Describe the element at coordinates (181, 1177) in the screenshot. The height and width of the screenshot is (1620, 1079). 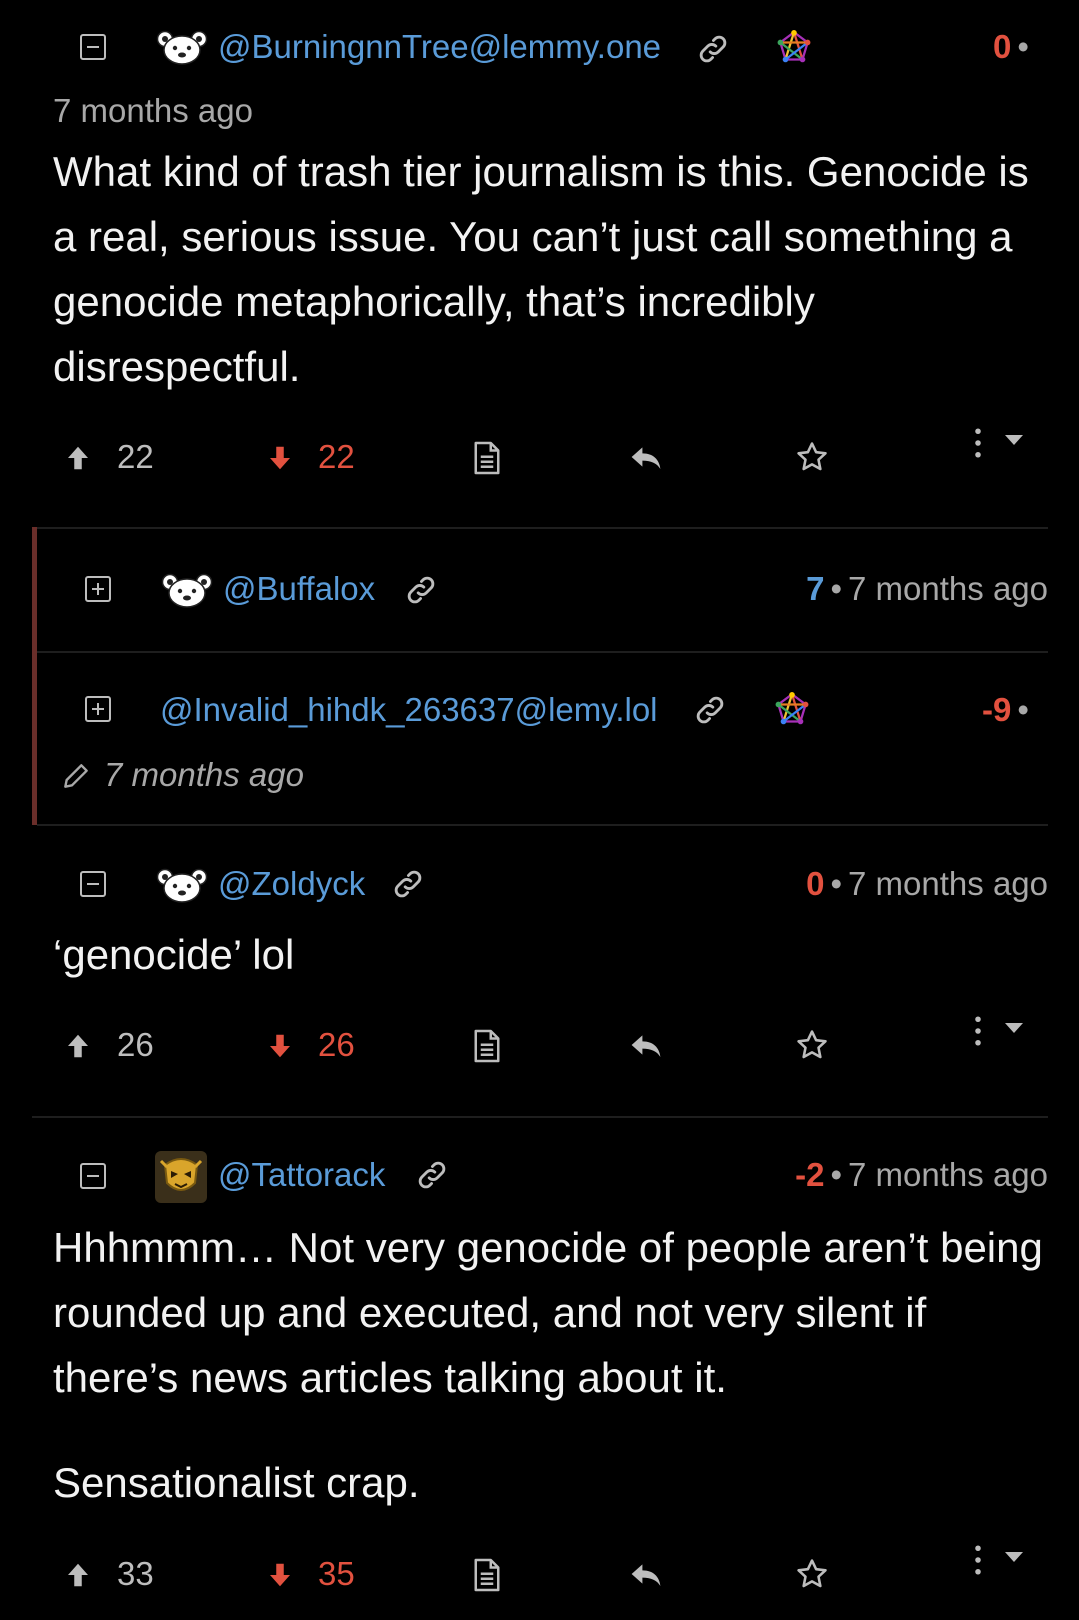
I see `gold-mask-avatar` at that location.